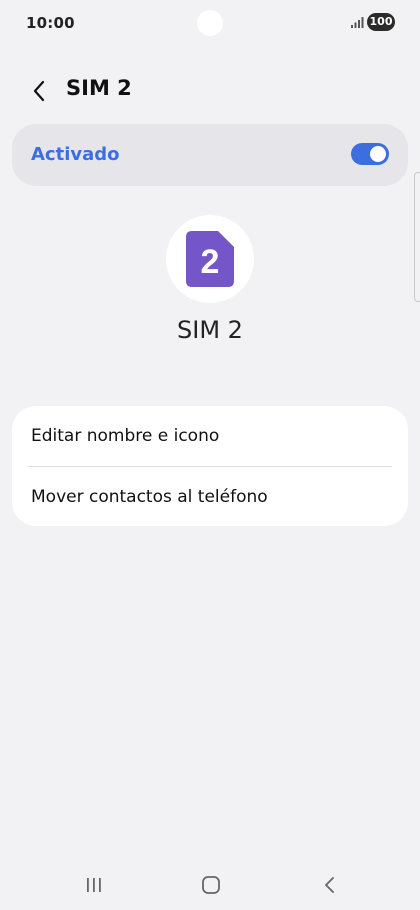  Describe the element at coordinates (99, 88) in the screenshot. I see `page-title: SIM 2` at that location.